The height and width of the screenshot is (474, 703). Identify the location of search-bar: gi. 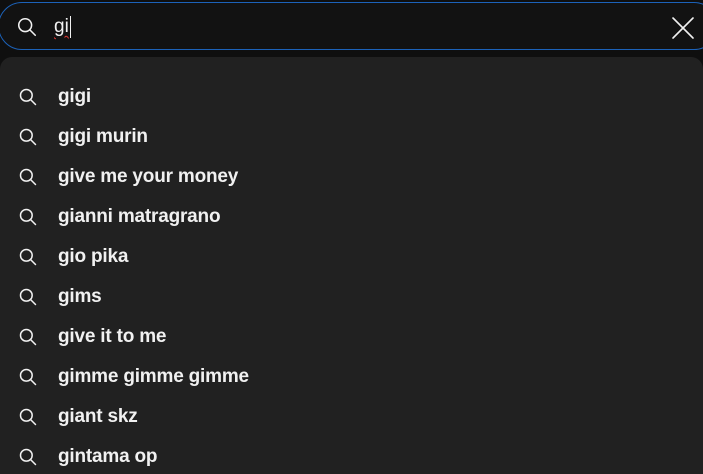
(351, 26).